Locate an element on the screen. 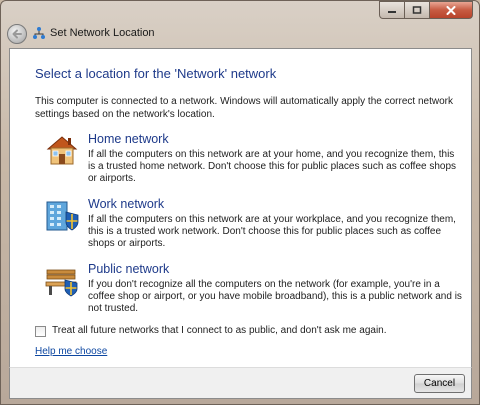 Image resolution: width=480 pixels, height=405 pixels. minimize-button is located at coordinates (392, 10).